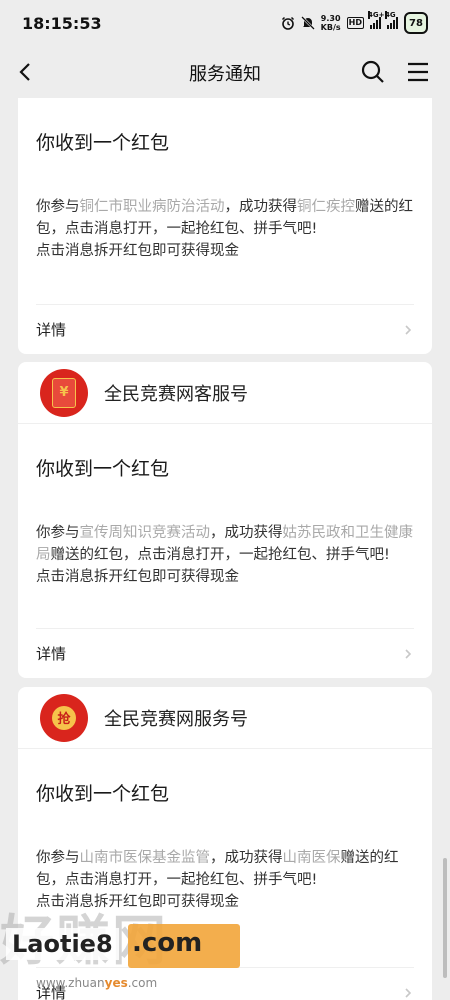  What do you see at coordinates (176, 719) in the screenshot?
I see `card-sender: 全民竞赛网服务号` at bounding box center [176, 719].